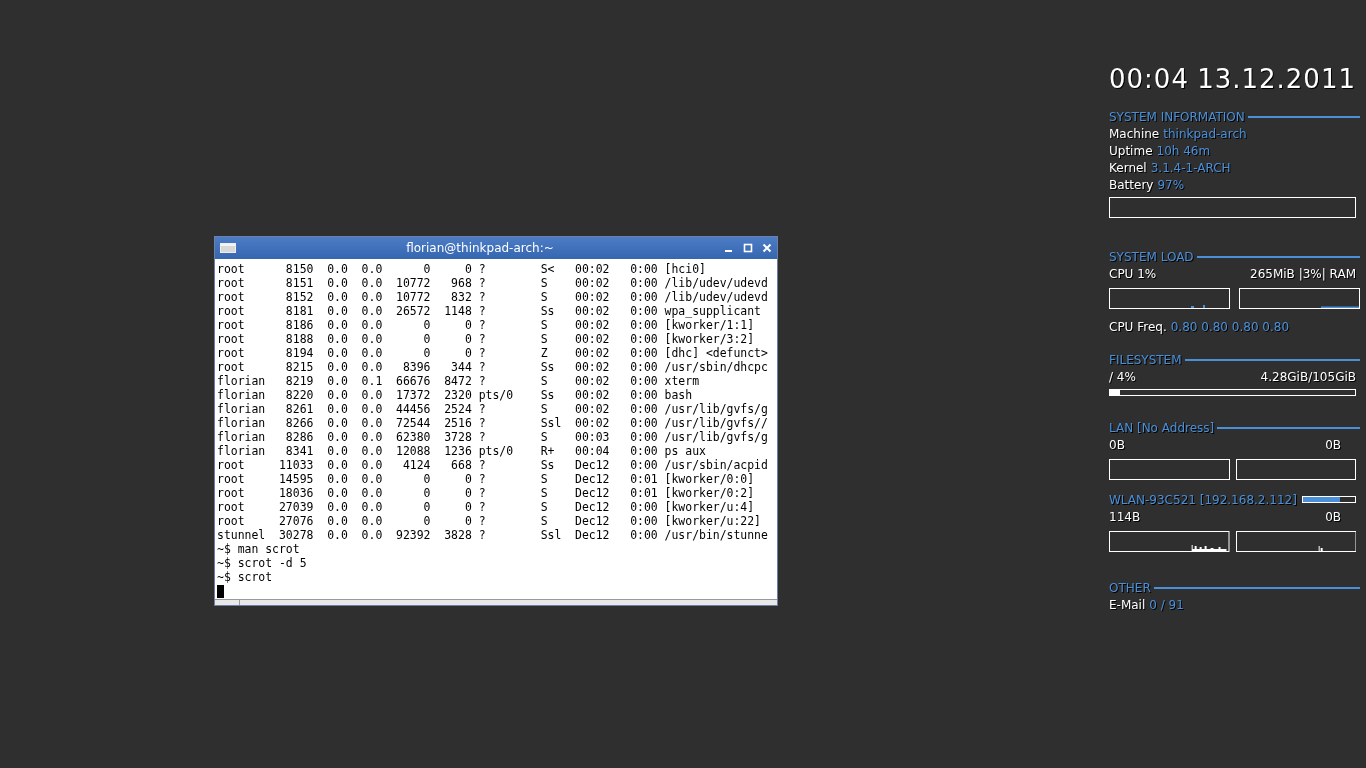 This screenshot has height=768, width=1366. I want to click on window-title: florian@thinkpad-arch:~, so click(480, 248).